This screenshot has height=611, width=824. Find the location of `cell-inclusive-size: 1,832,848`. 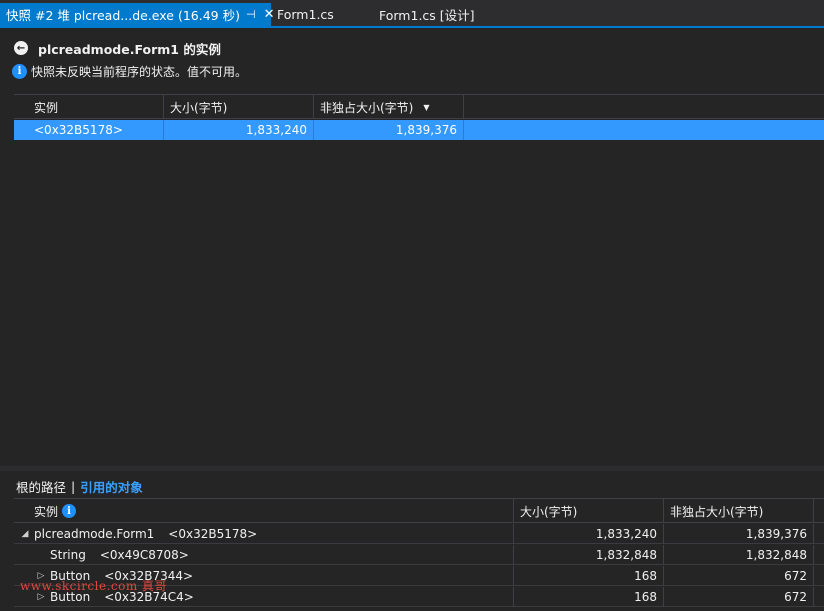

cell-inclusive-size: 1,832,848 is located at coordinates (739, 555).